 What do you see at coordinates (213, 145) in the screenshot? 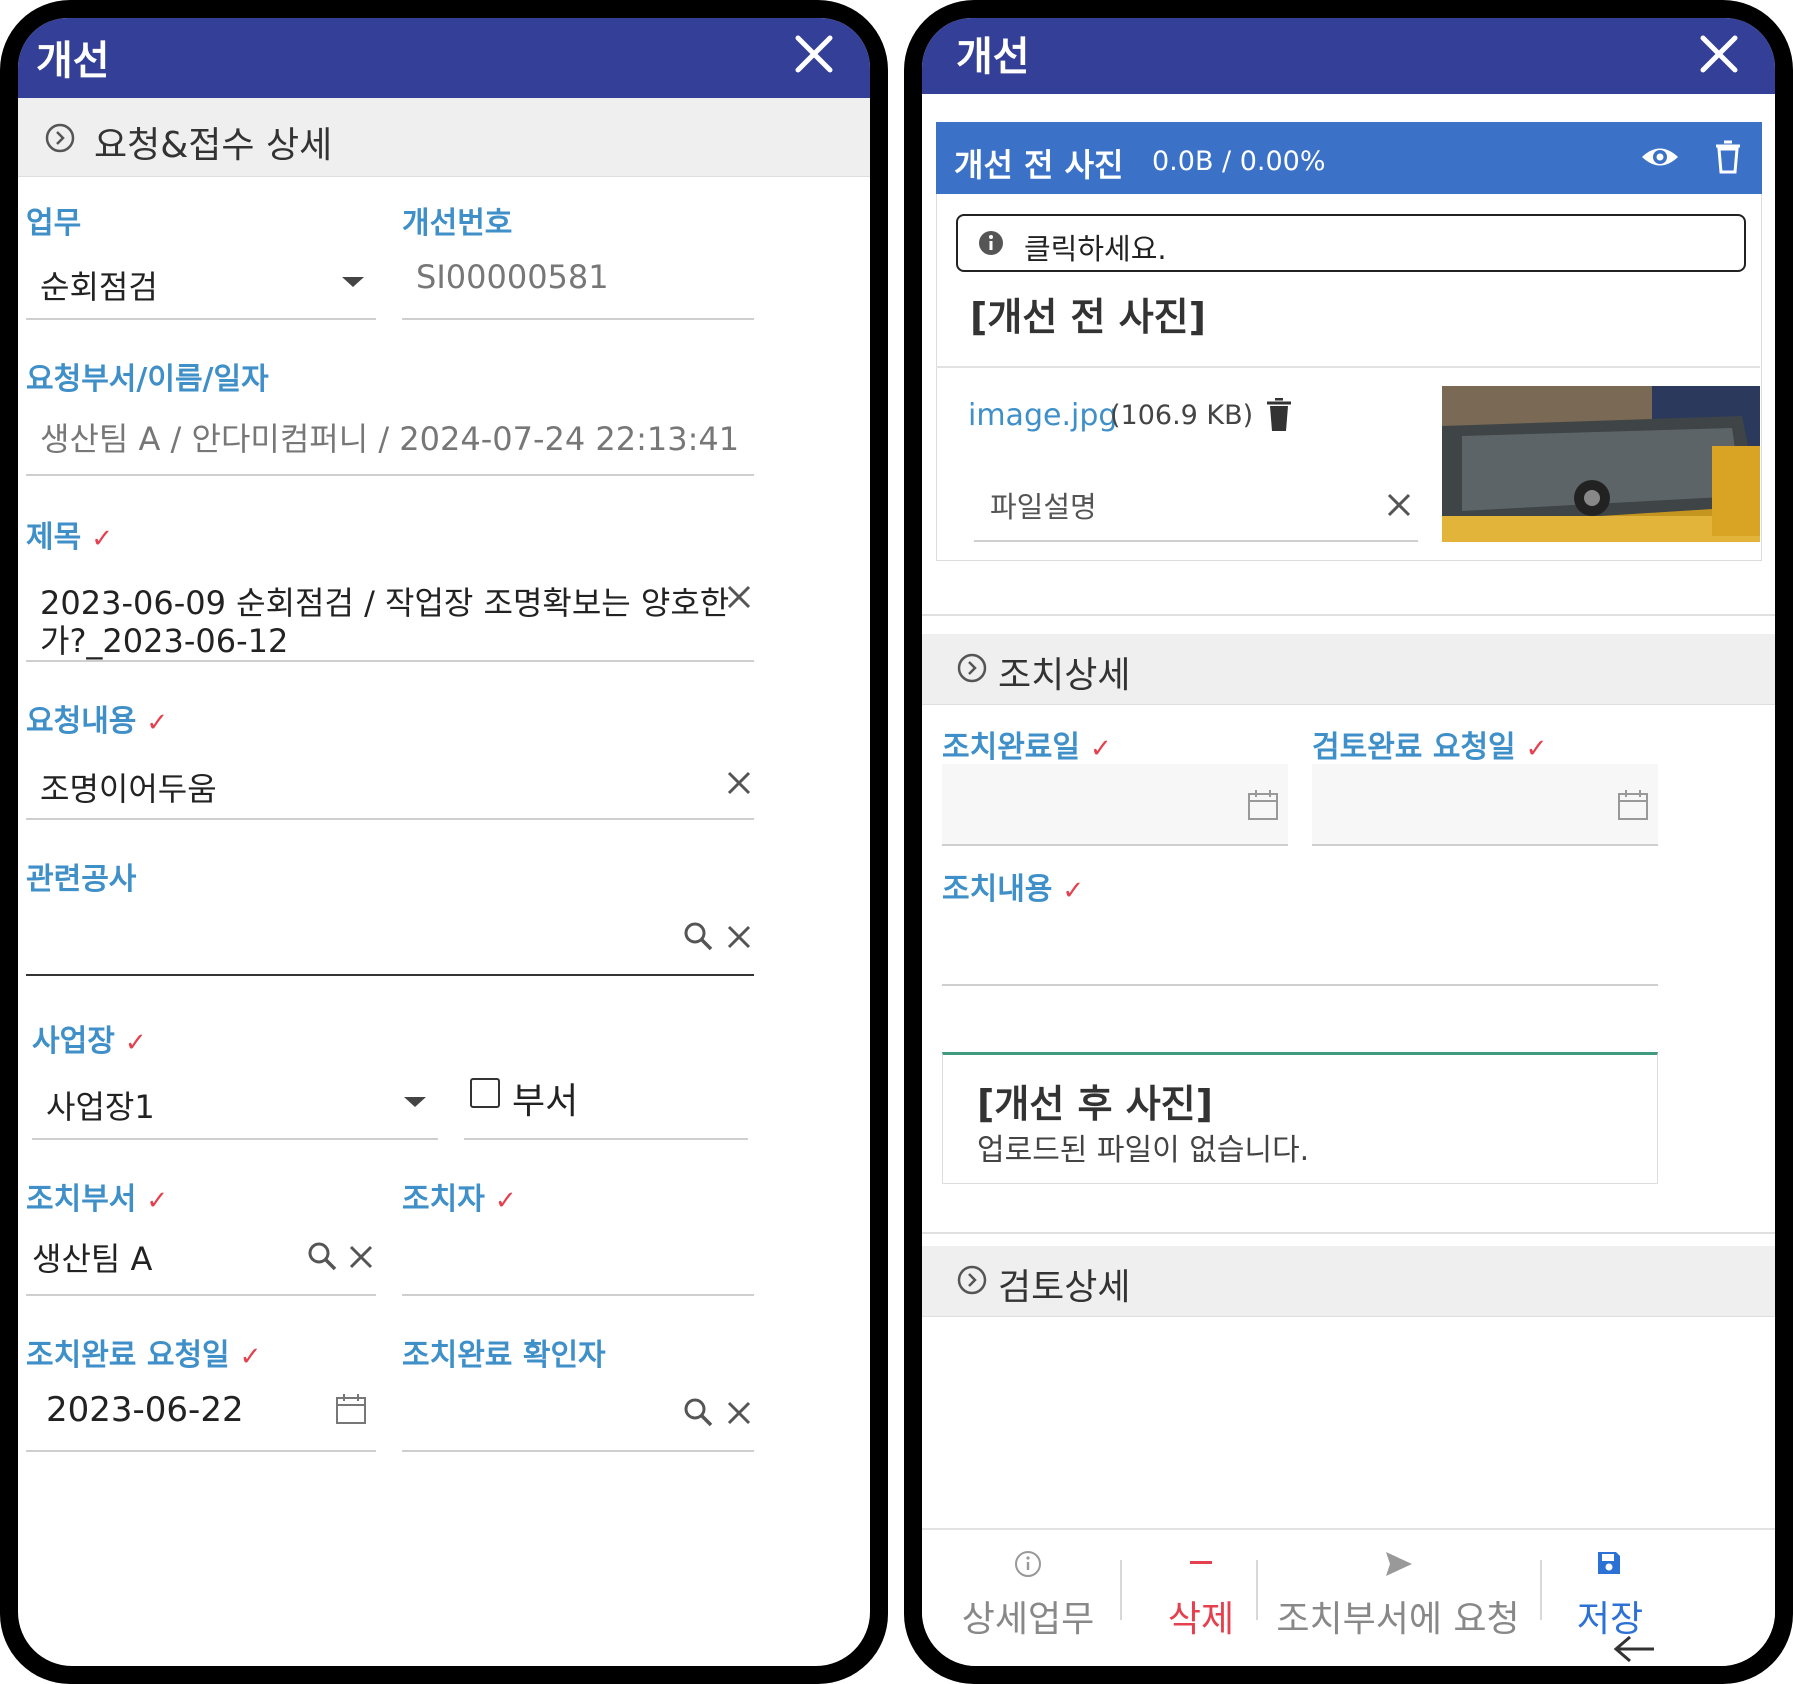
I see `section-title: 요청&접수 상세` at bounding box center [213, 145].